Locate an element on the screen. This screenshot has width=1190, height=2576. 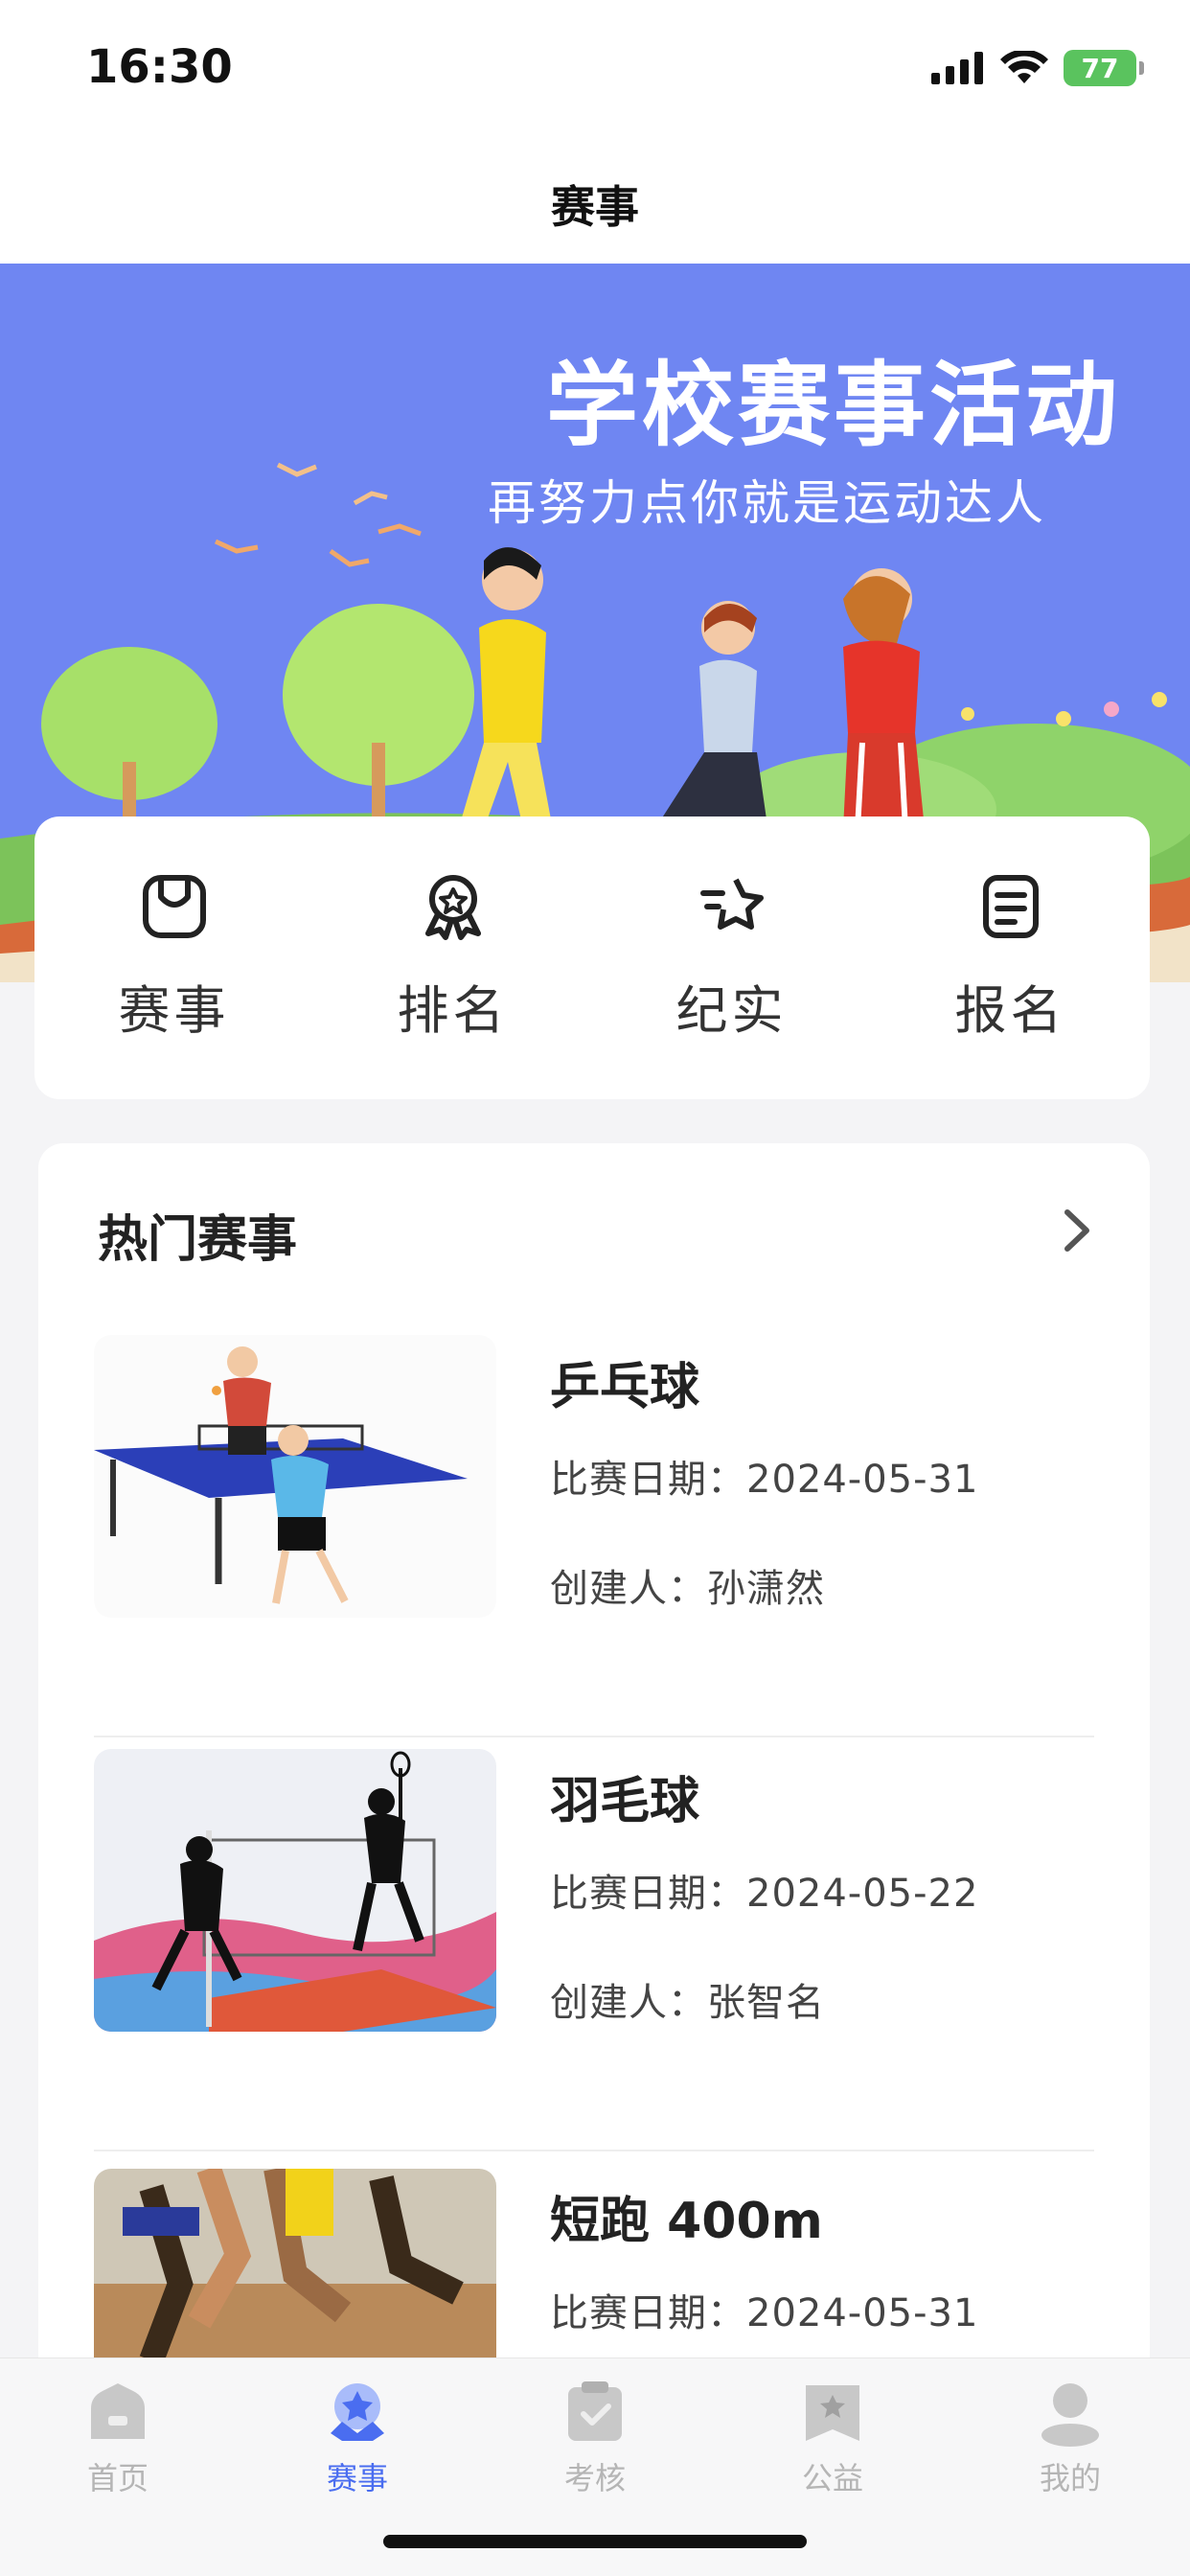
tab-label: 首页 is located at coordinates (118, 2478).